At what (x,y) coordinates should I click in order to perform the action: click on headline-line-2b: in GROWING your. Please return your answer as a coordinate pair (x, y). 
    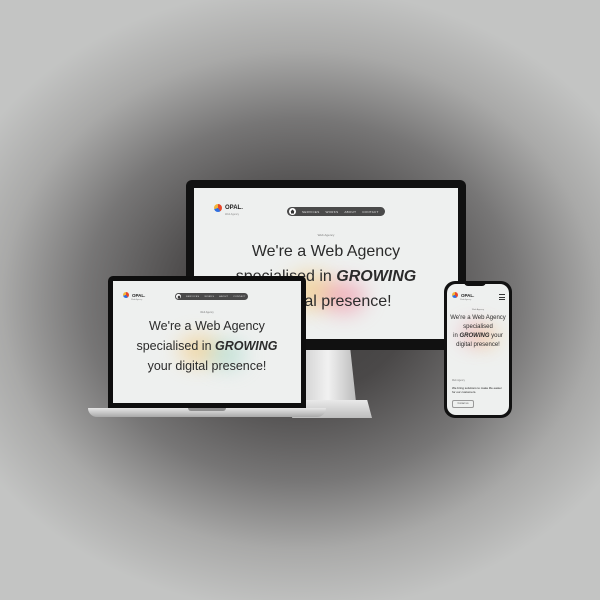
    Looking at the image, I should click on (478, 336).